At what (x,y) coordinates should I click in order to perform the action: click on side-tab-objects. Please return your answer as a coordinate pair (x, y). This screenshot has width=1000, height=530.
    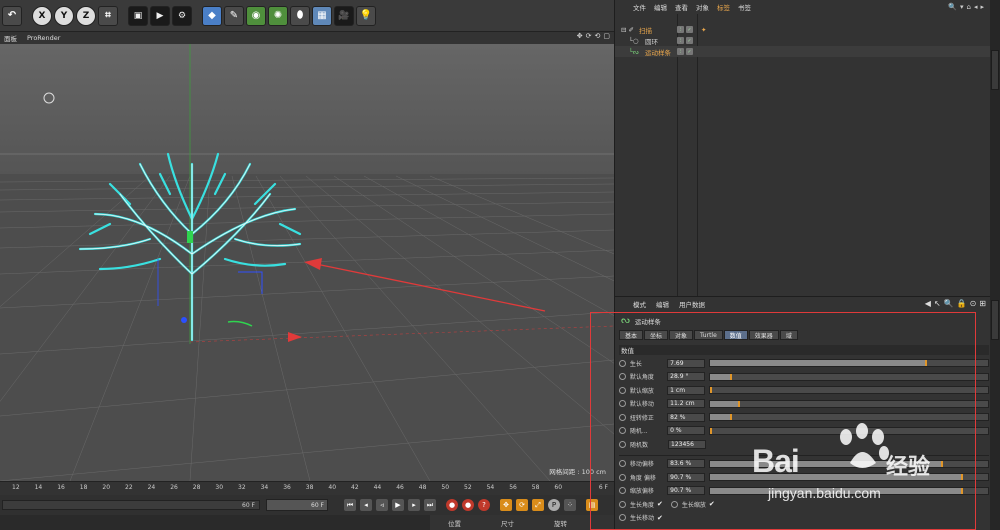
    Looking at the image, I should click on (995, 70).